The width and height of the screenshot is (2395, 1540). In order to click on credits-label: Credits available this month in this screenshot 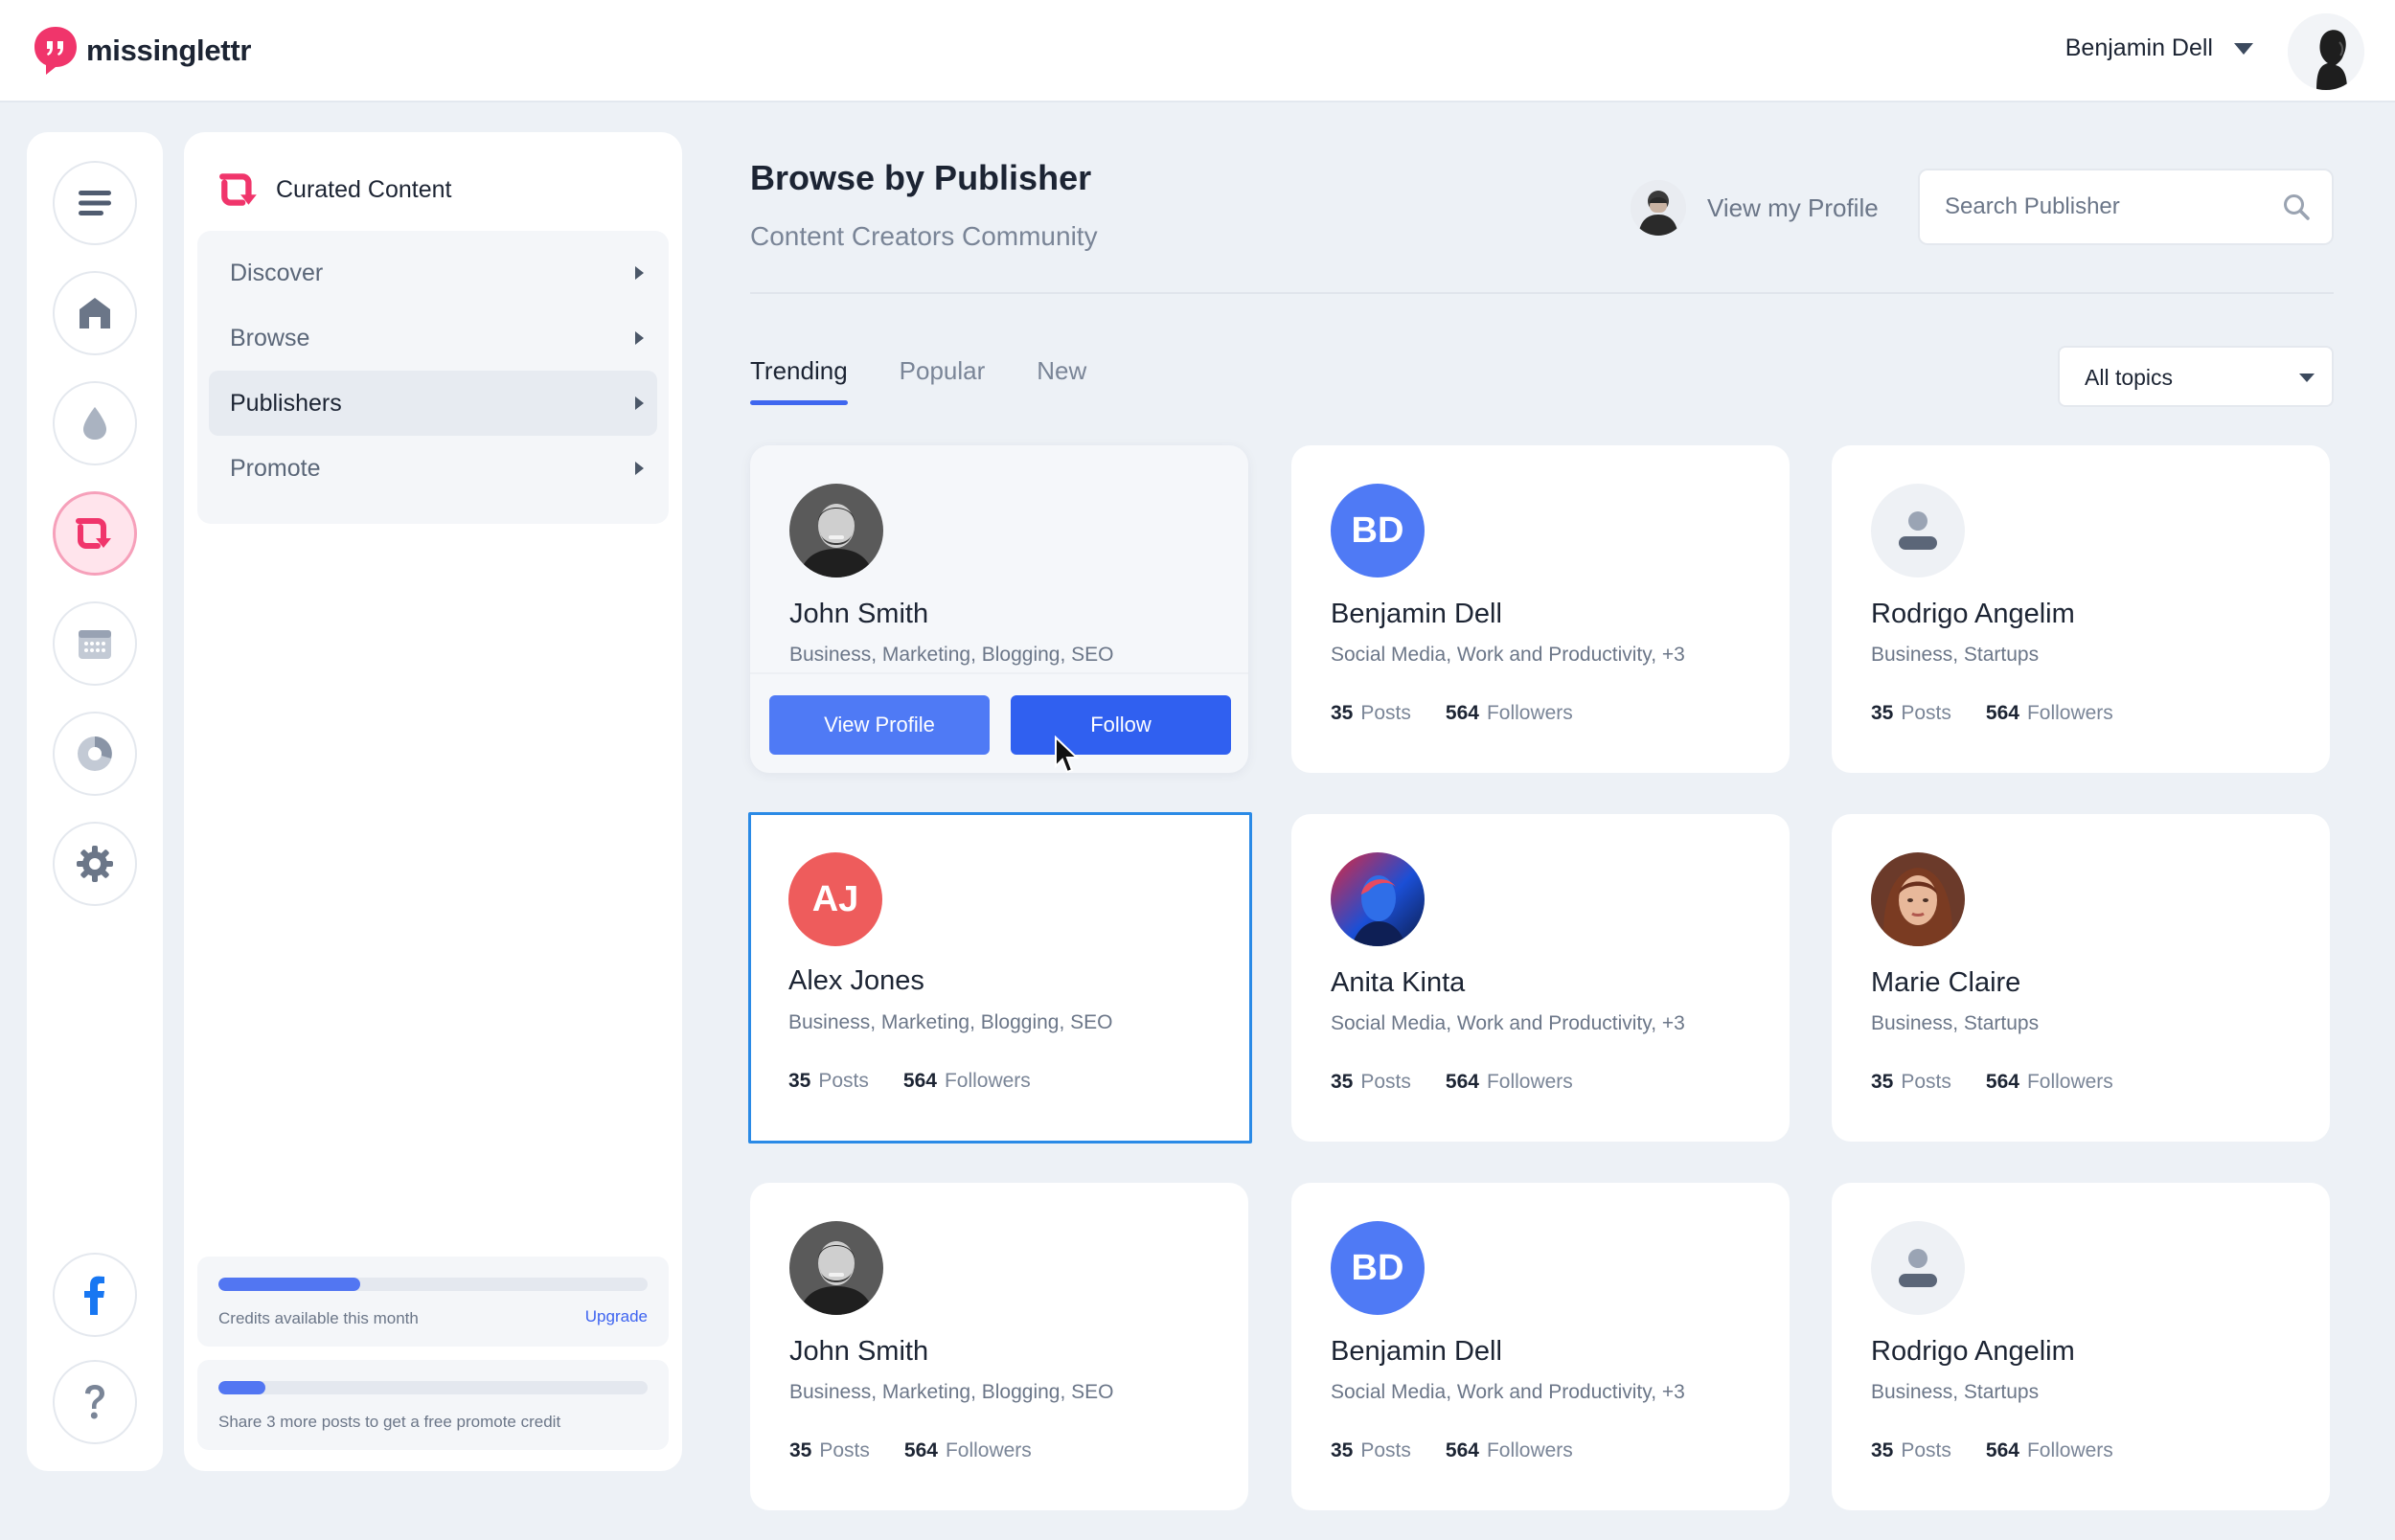, I will do `click(318, 1318)`.